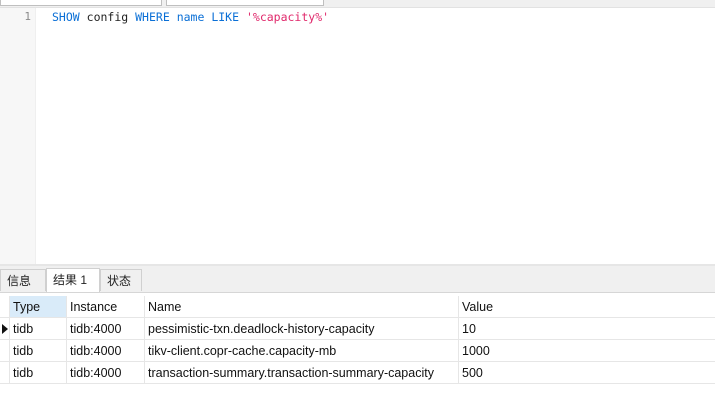 The height and width of the screenshot is (416, 715). Describe the element at coordinates (302, 307) in the screenshot. I see `column-header-name: Name` at that location.